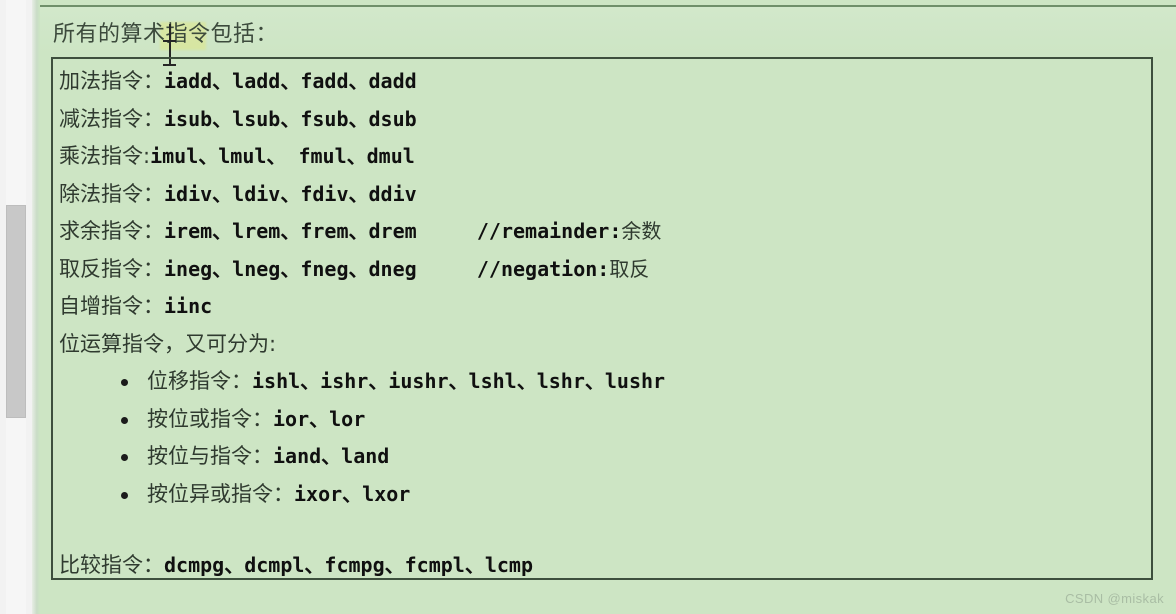 Image resolution: width=1176 pixels, height=614 pixels. Describe the element at coordinates (348, 565) in the screenshot. I see `instruction-code: dcmpg、dcmpl、fcmpg、fcmpl、lcmp` at that location.